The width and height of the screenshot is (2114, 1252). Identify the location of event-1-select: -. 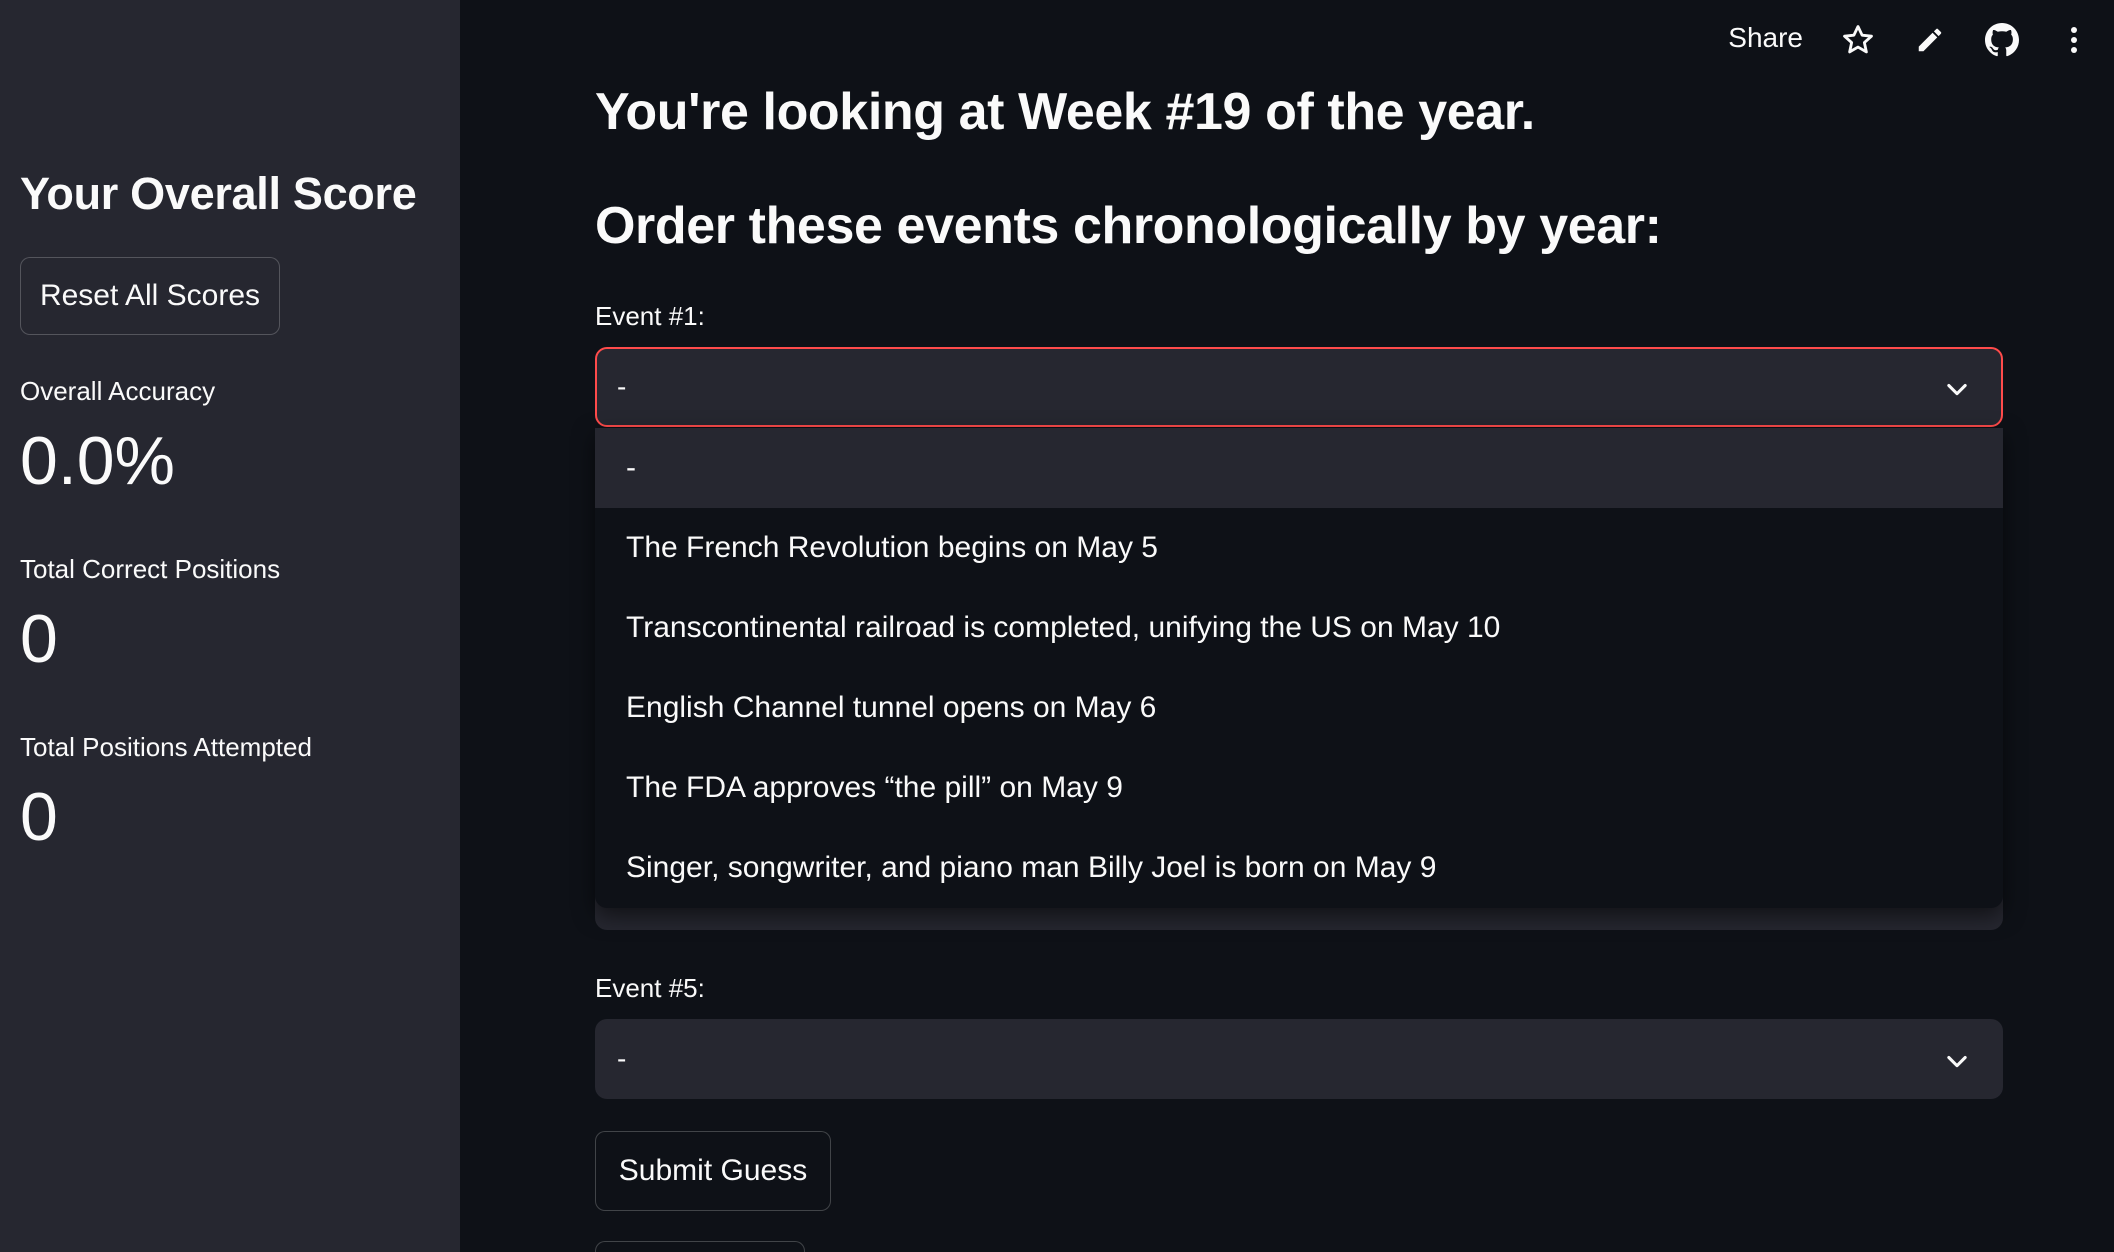
(1299, 387).